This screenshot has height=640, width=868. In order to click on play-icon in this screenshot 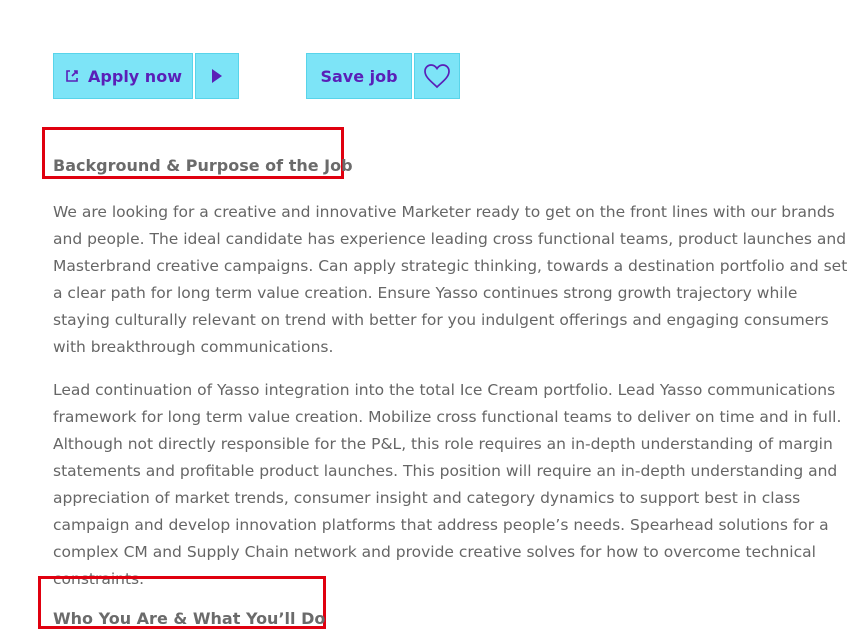, I will do `click(217, 76)`.